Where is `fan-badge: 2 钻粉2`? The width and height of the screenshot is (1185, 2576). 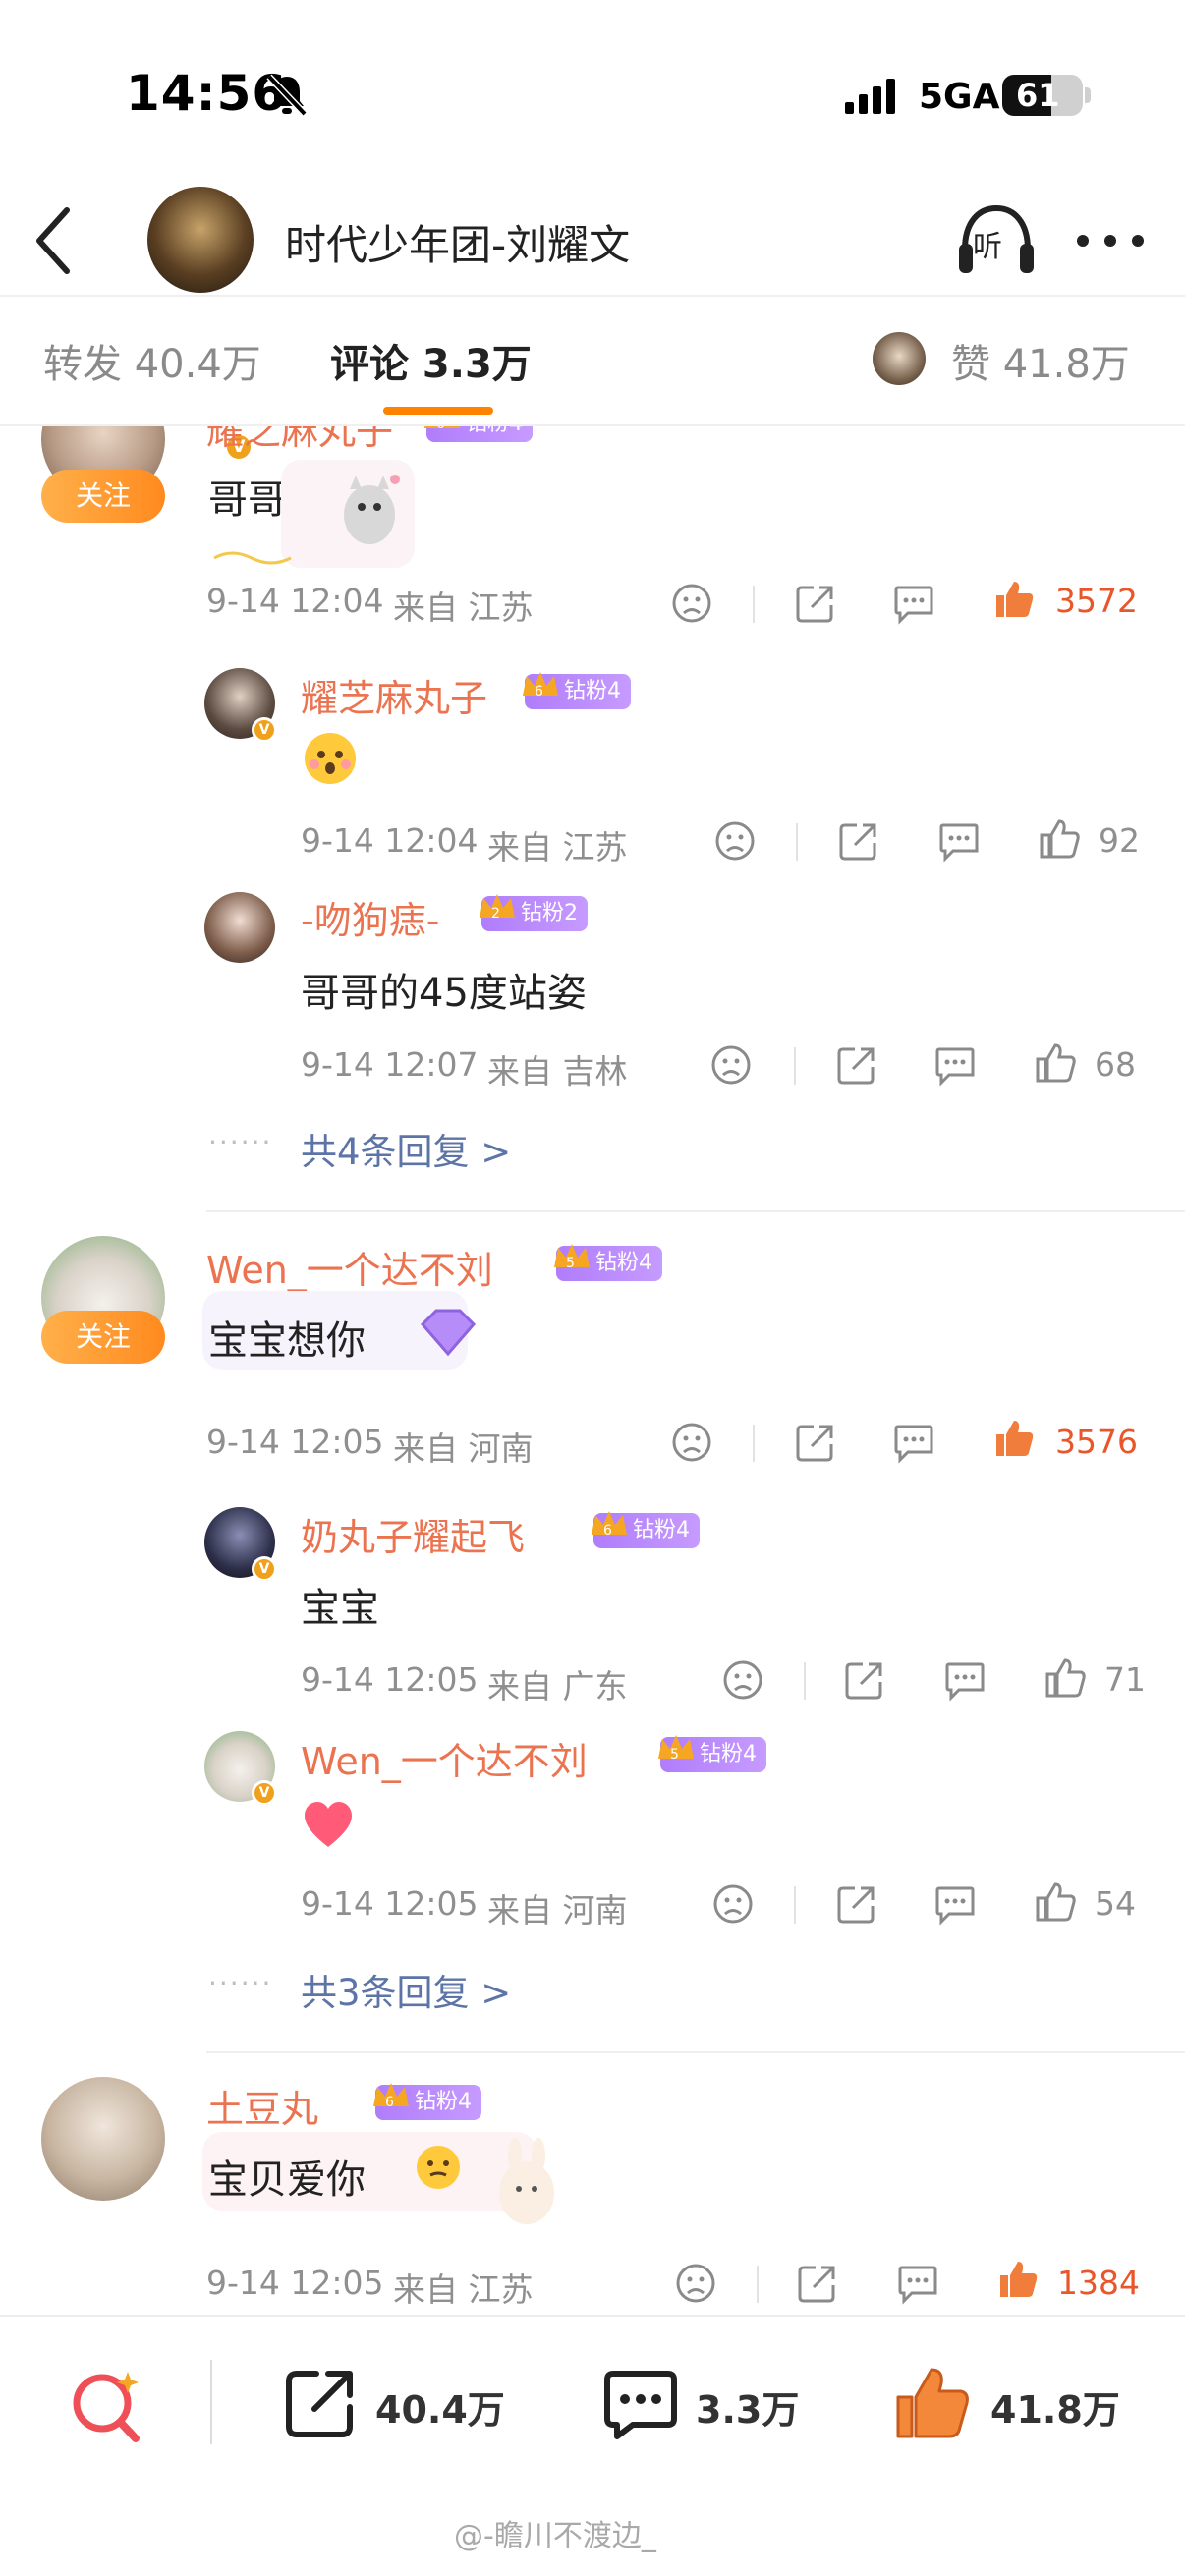
fan-badge: 2 钻粉2 is located at coordinates (534, 912).